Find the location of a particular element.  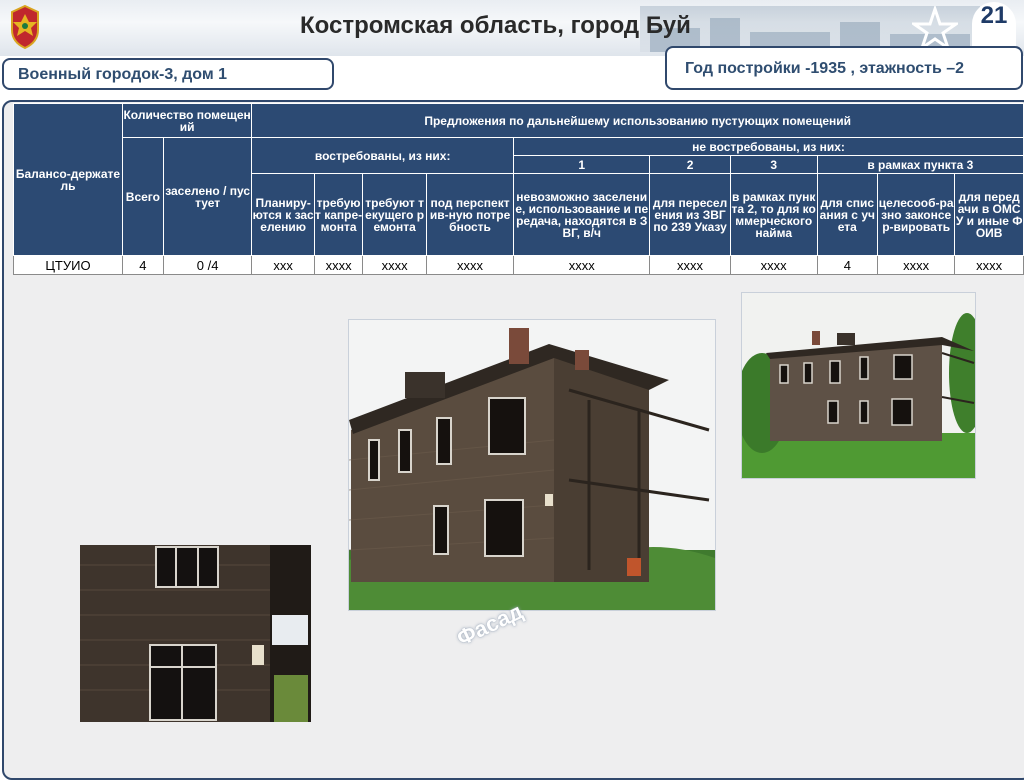

coat-of-arms-icon is located at coordinates (25, 27).